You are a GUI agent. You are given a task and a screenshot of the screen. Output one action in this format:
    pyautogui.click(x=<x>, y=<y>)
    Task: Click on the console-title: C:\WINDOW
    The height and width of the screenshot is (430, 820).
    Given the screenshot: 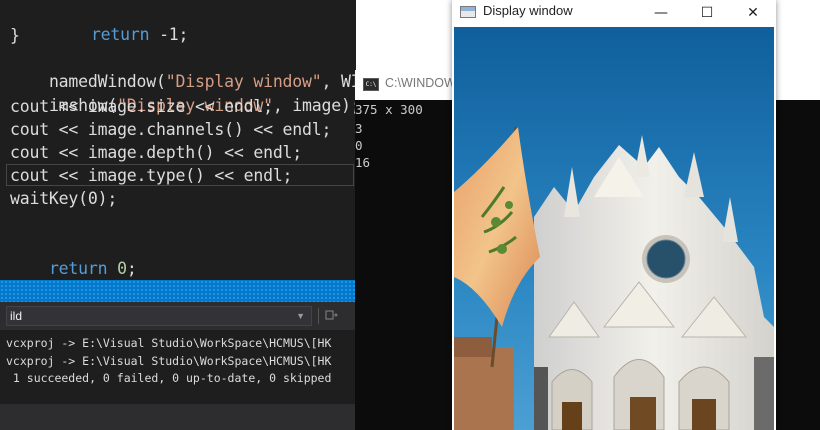 What is the action you would take?
    pyautogui.click(x=420, y=83)
    